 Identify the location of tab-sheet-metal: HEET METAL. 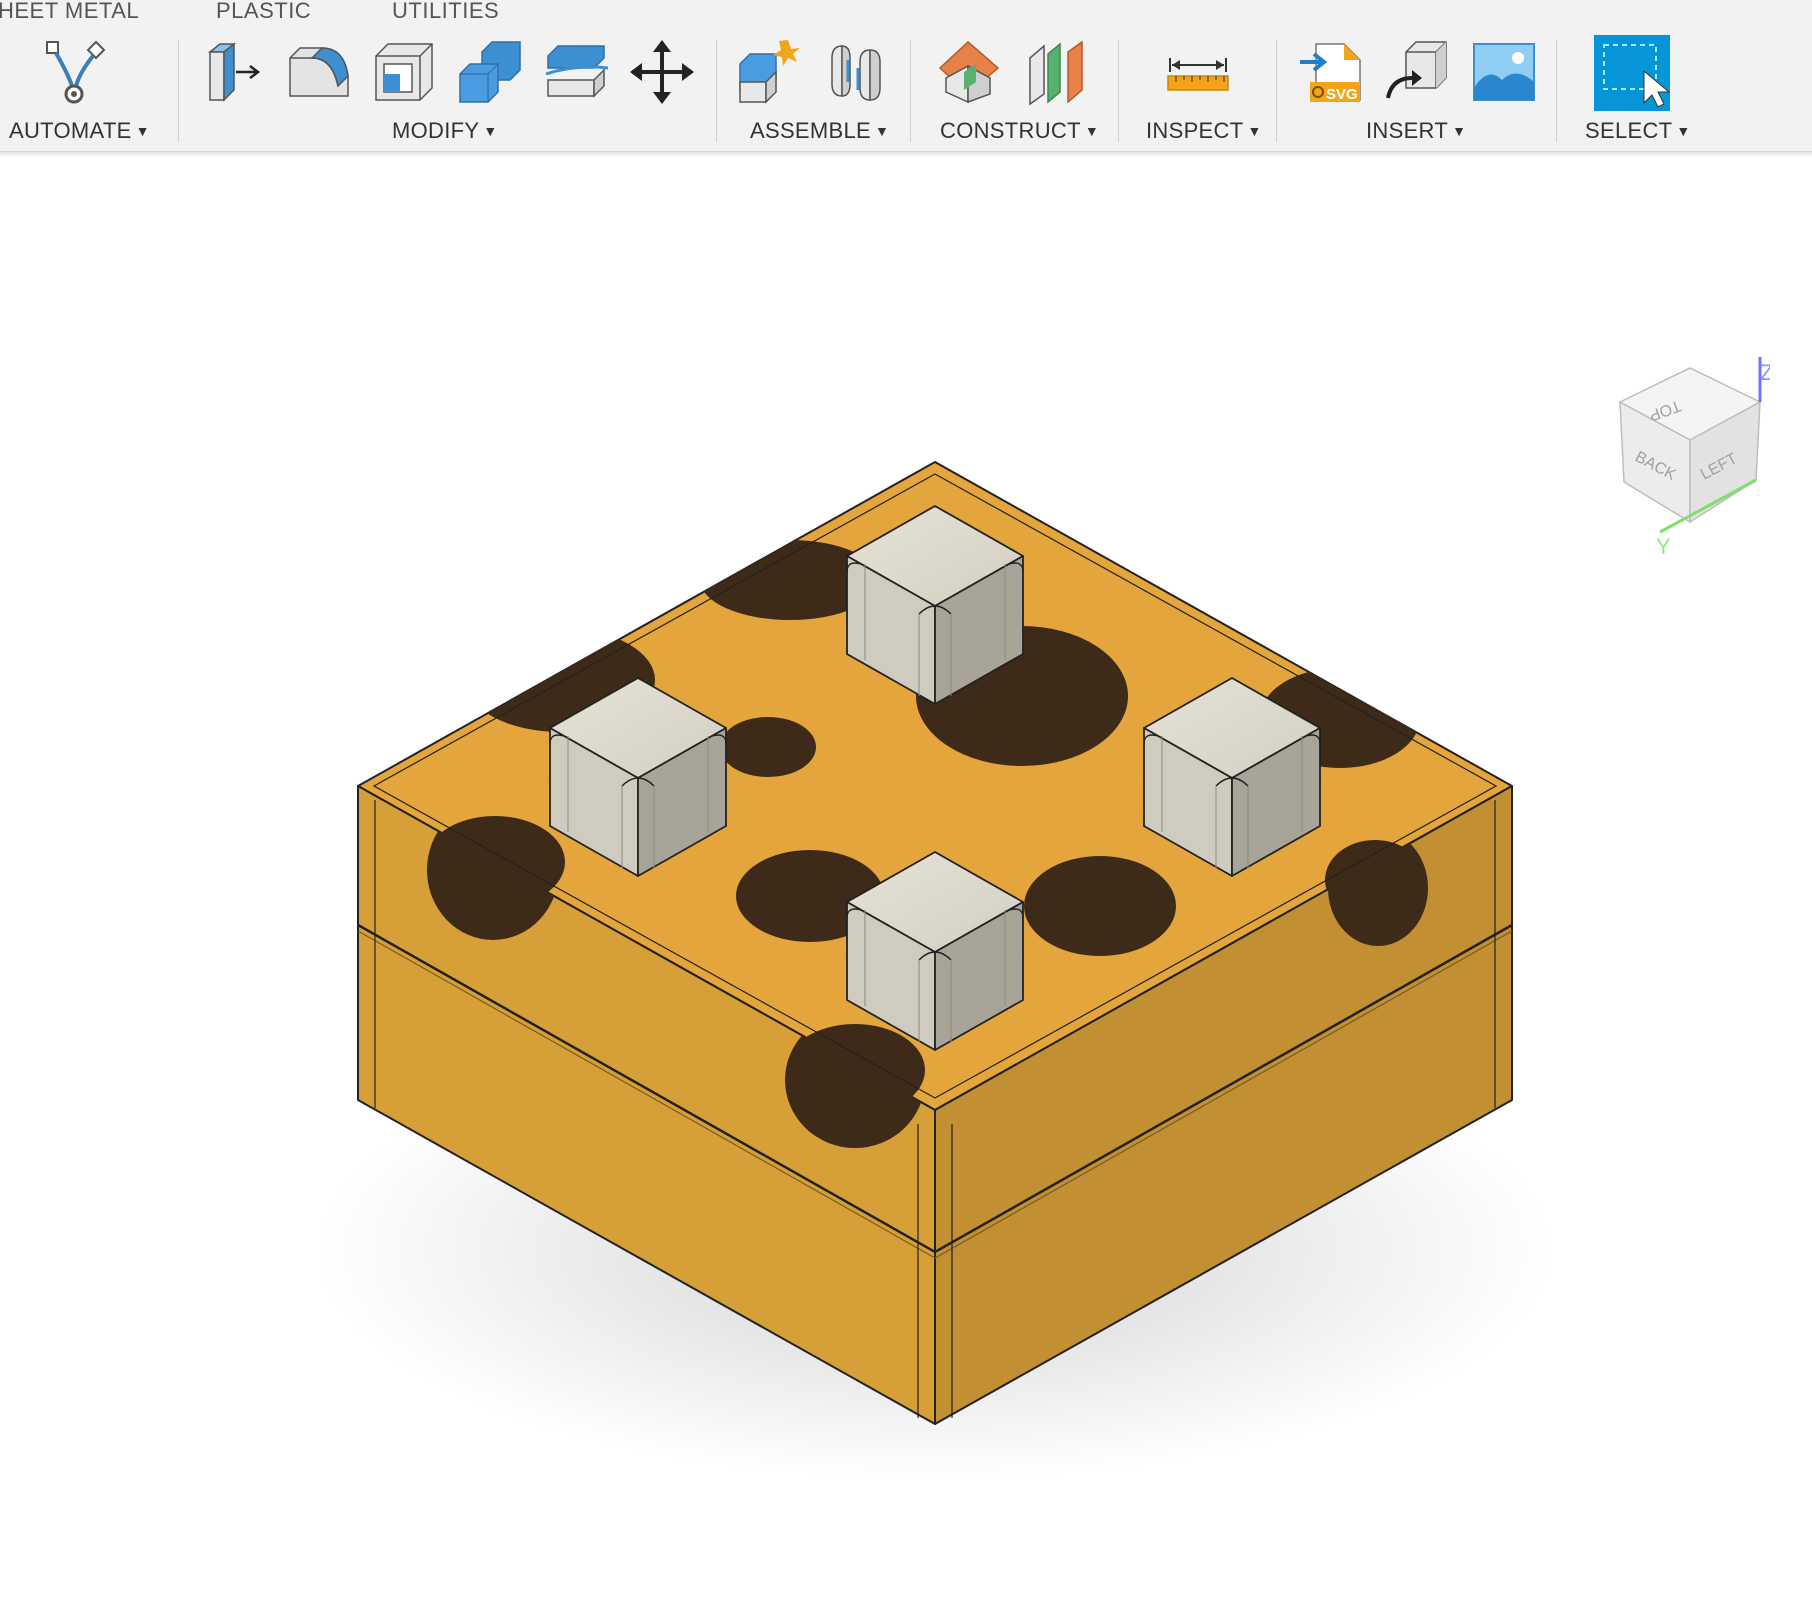
(69, 11).